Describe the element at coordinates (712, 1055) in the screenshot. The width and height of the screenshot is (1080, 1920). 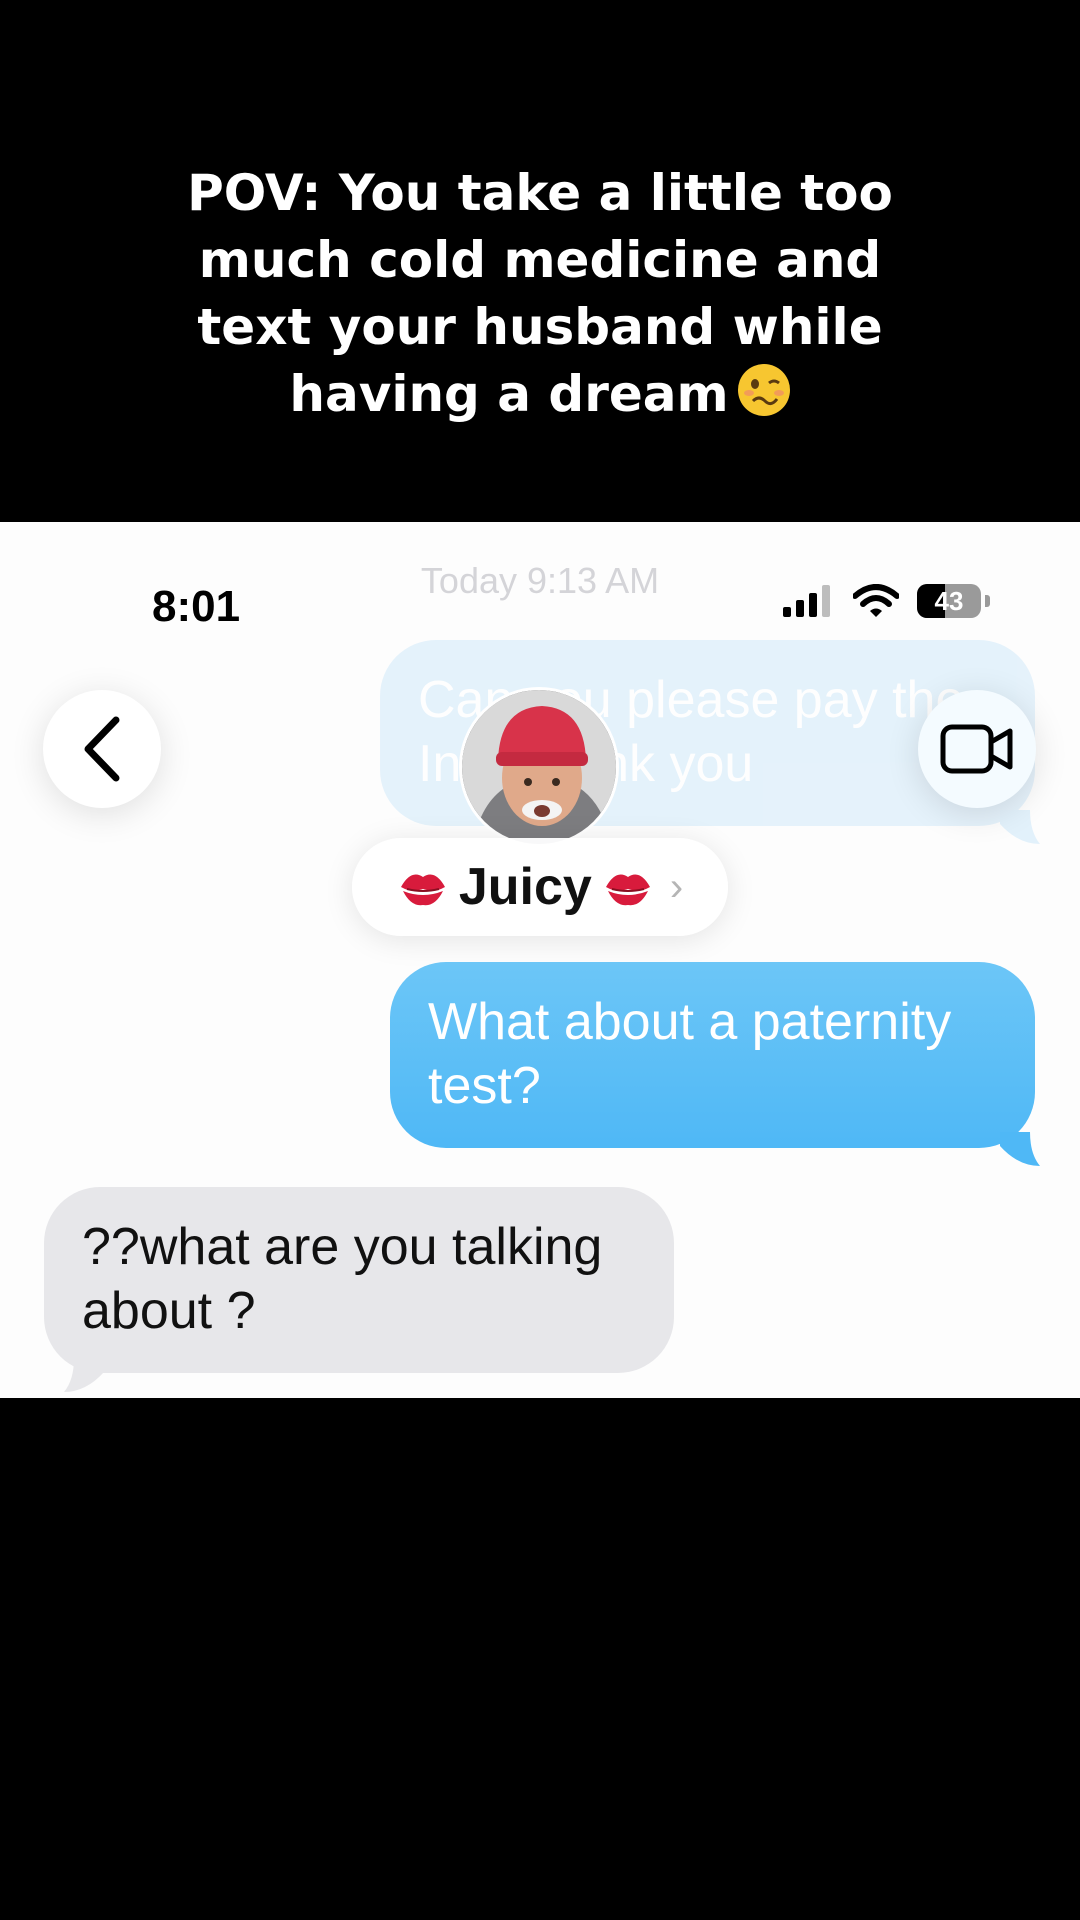
I see `sent-message-bubble: What about a paternity test?` at that location.